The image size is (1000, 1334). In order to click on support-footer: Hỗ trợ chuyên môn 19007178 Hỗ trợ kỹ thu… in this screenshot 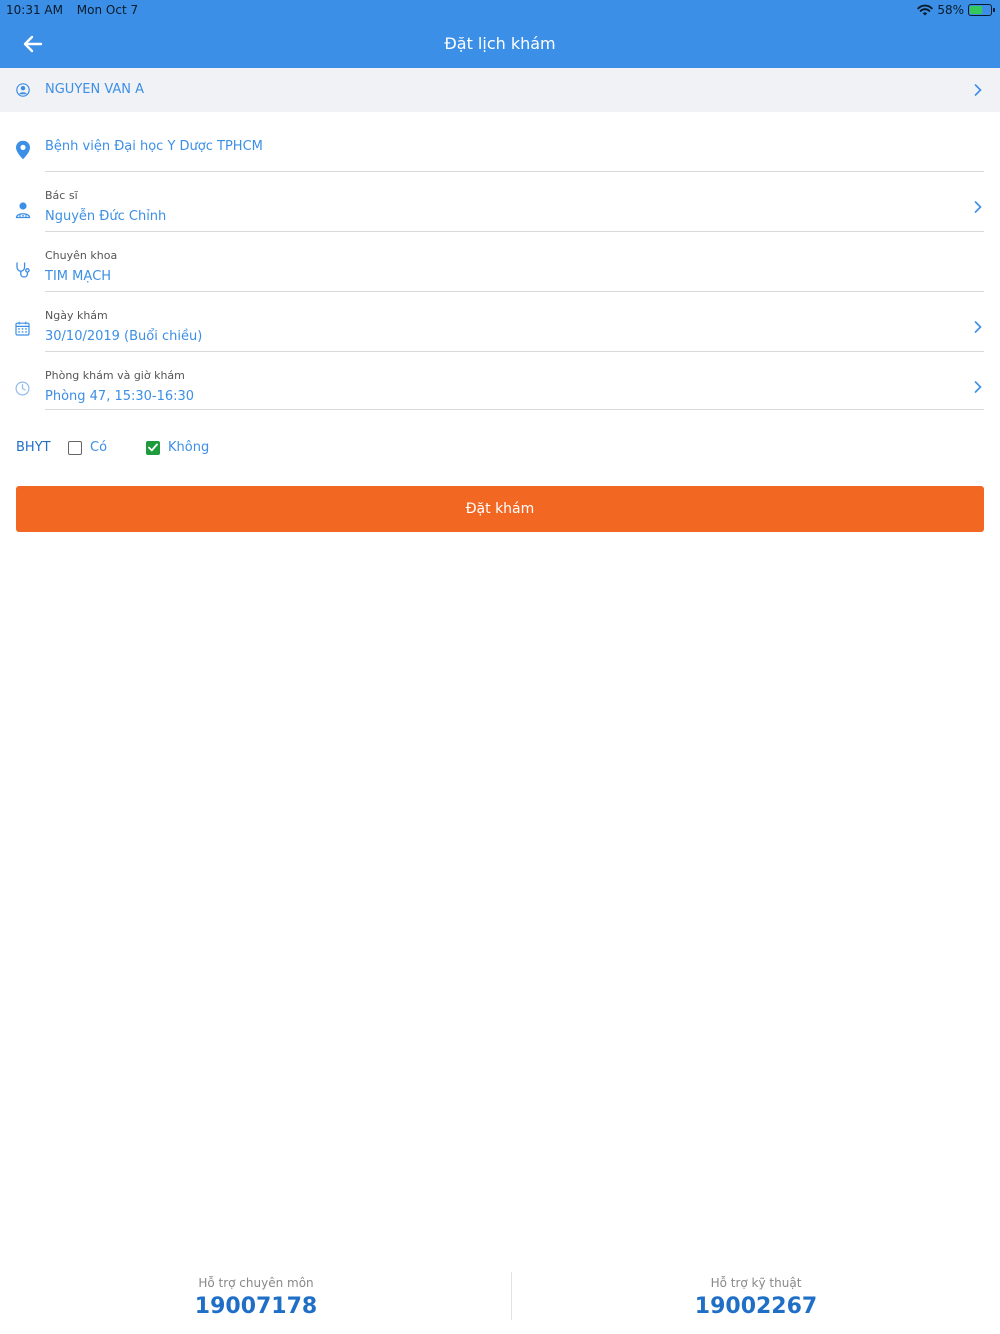, I will do `click(500, 1298)`.